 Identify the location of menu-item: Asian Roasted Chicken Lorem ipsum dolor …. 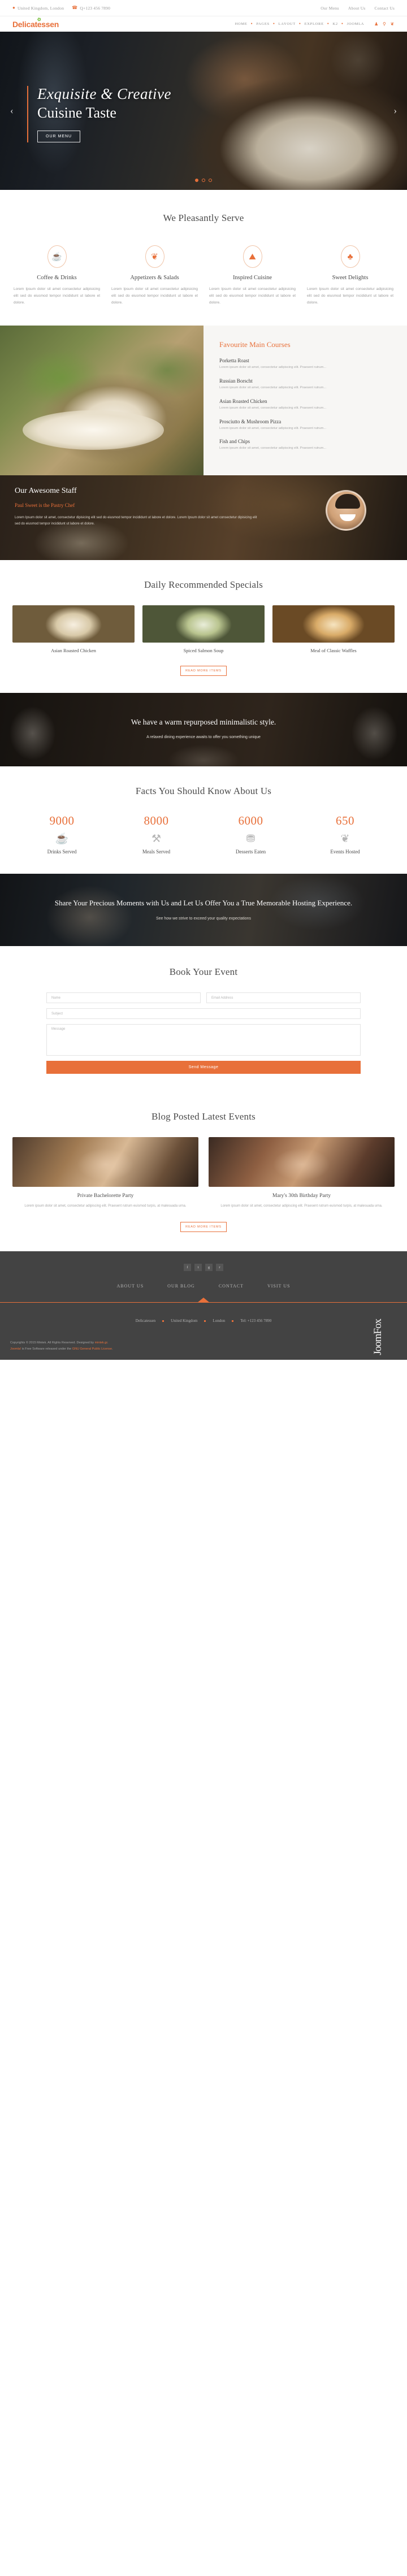
(304, 404).